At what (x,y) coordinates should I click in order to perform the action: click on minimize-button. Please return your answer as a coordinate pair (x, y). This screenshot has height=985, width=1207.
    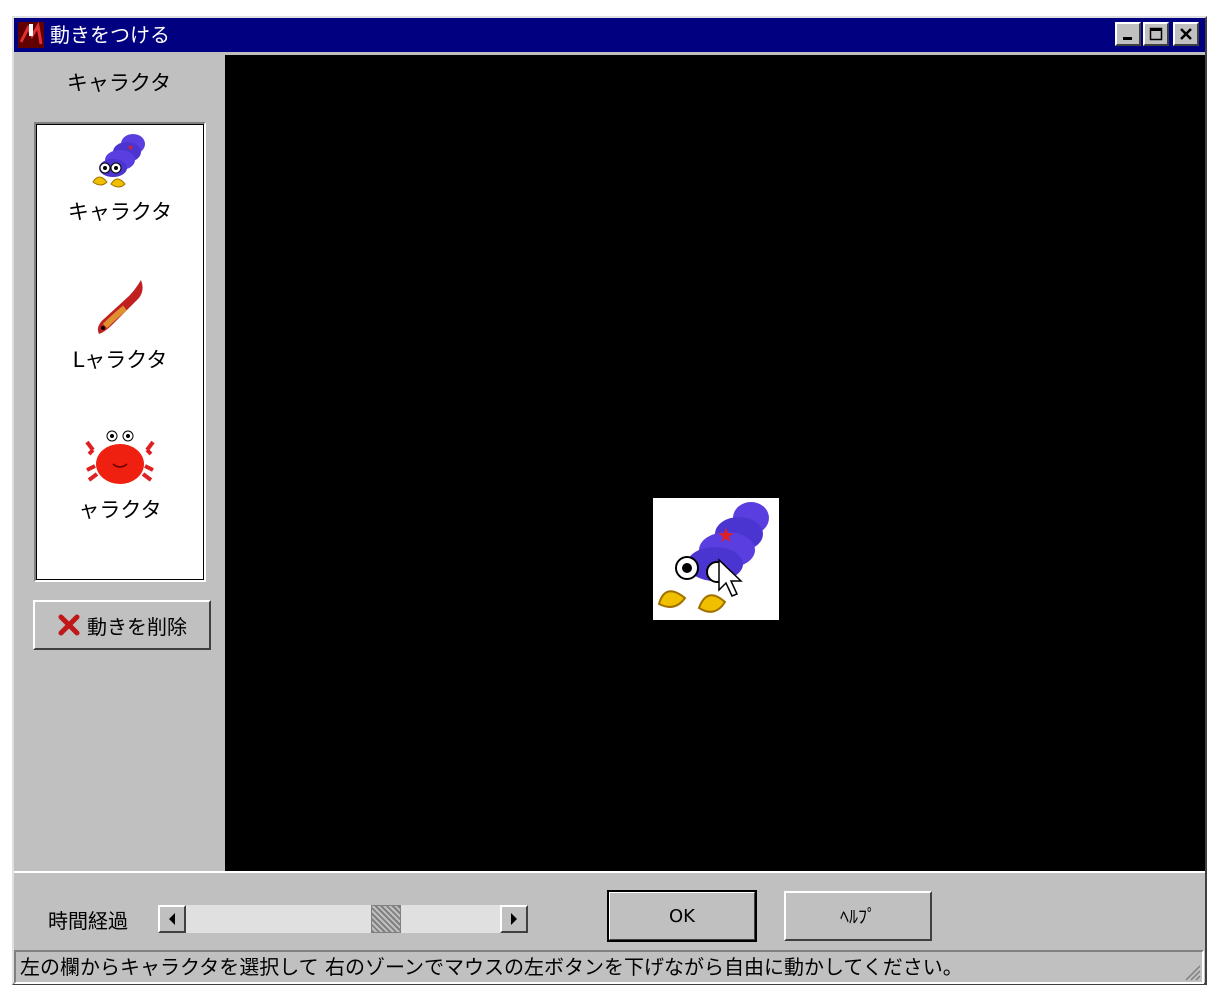
    Looking at the image, I should click on (1128, 34).